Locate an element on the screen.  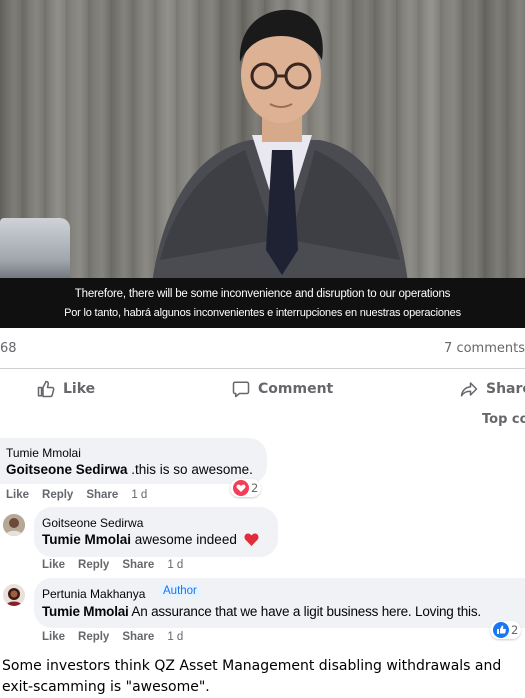
comment-text: Goitseone Sedirwa .this is so awesome. is located at coordinates (129, 469).